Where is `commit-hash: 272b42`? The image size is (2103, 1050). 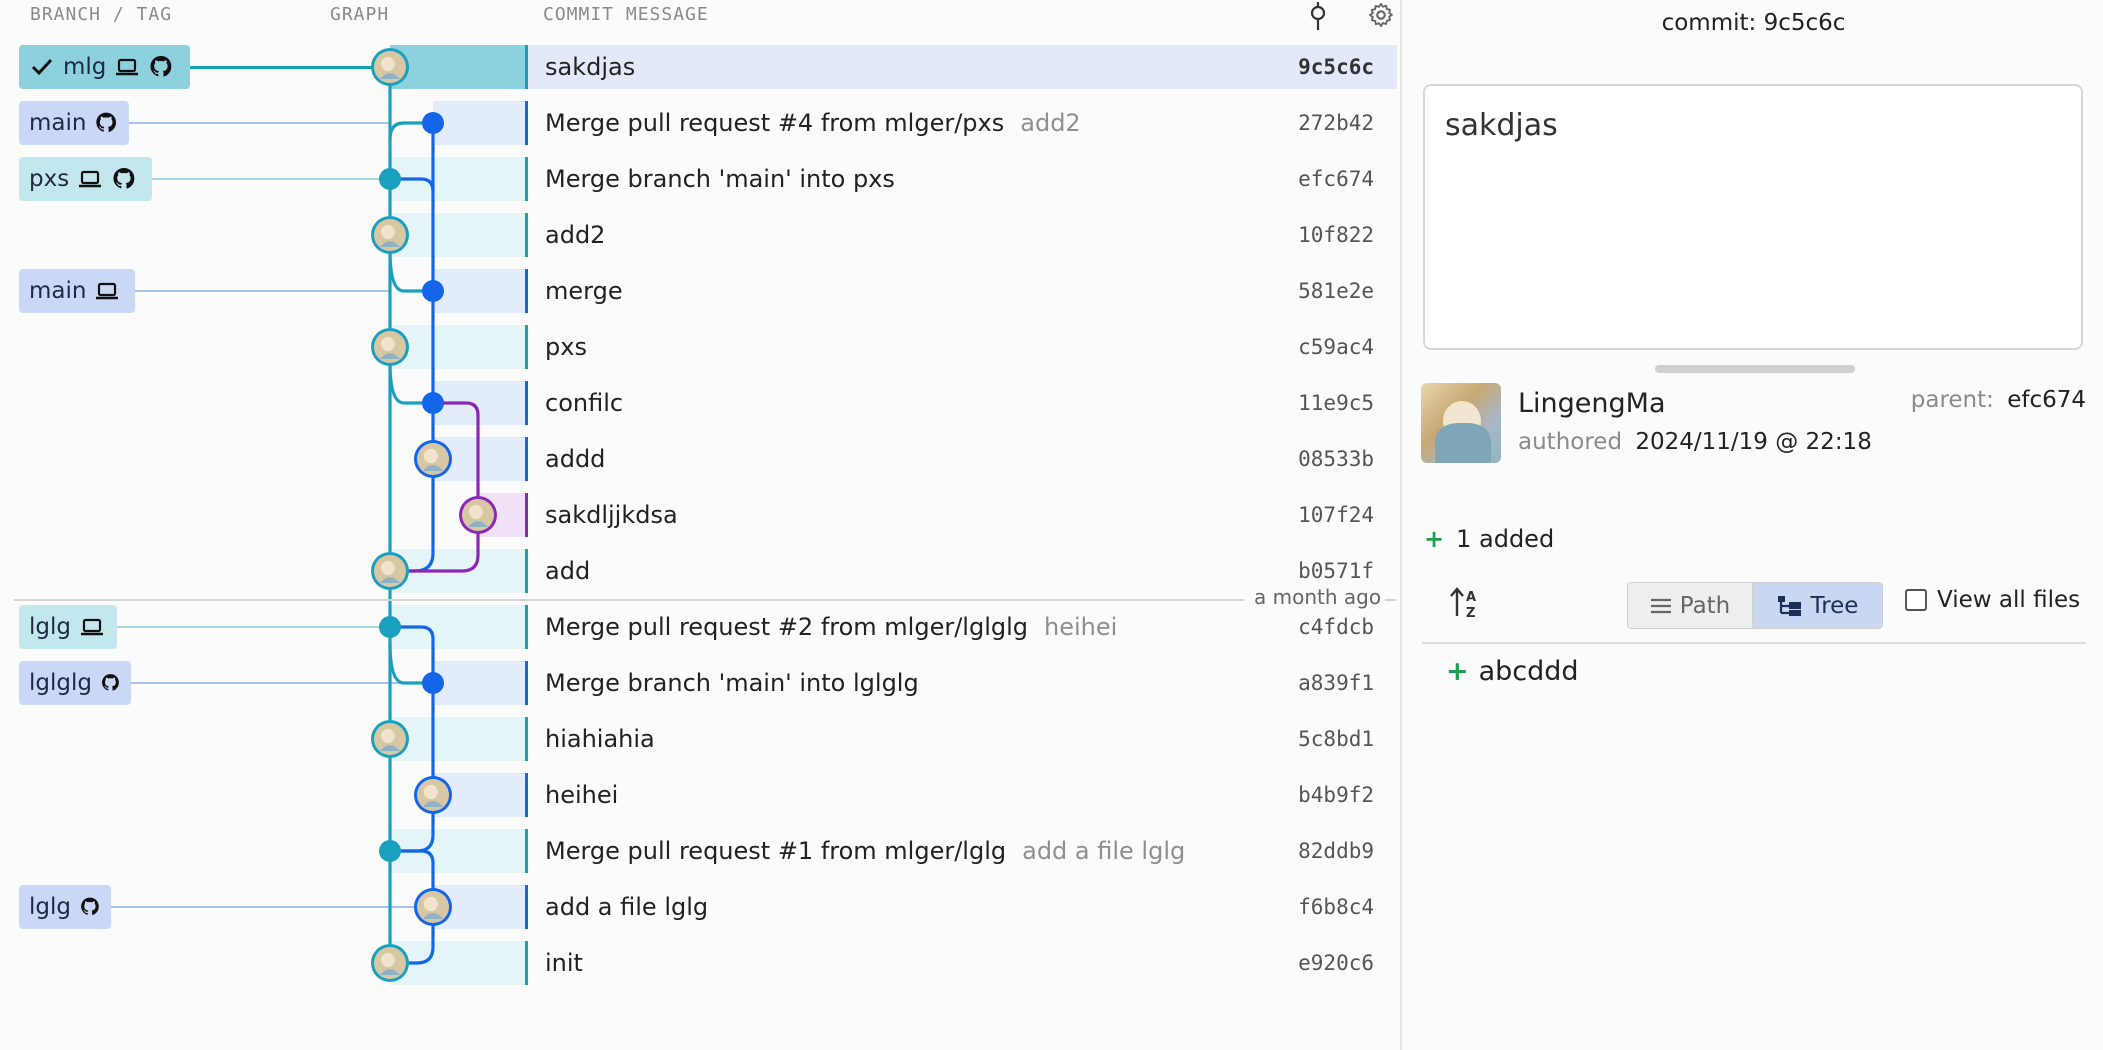
commit-hash: 272b42 is located at coordinates (1336, 123).